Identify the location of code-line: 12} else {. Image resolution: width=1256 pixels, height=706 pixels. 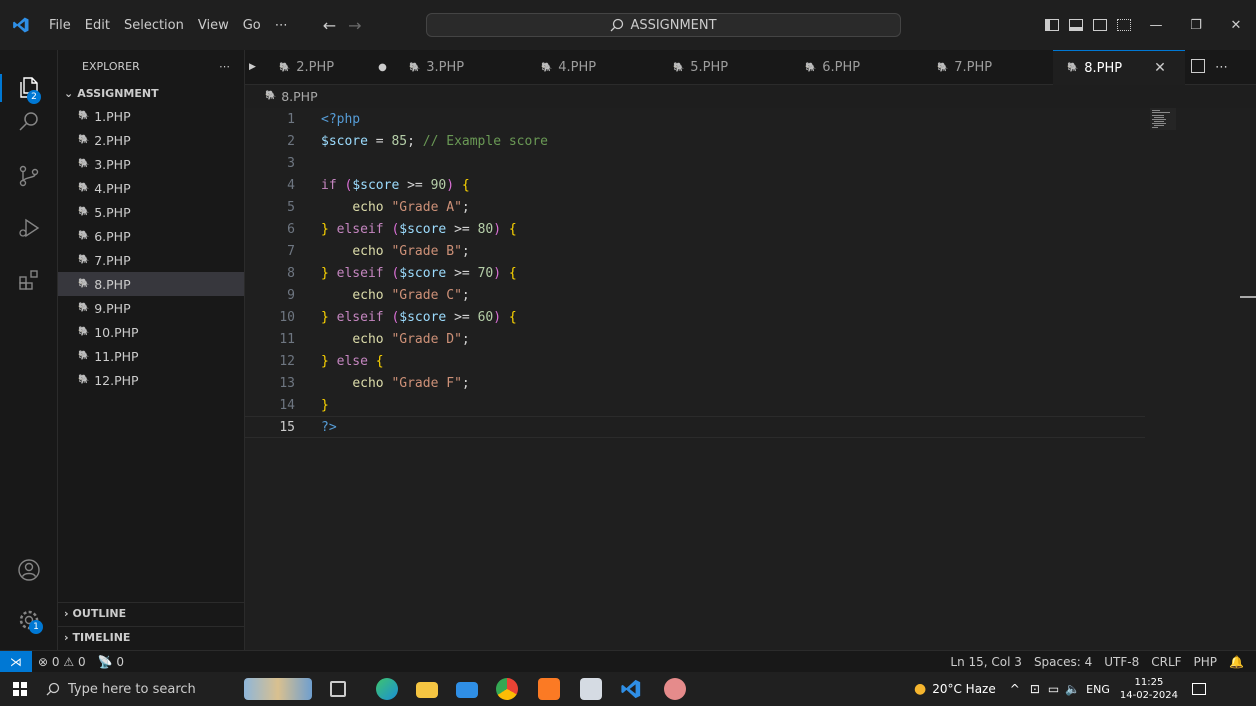
(695, 361).